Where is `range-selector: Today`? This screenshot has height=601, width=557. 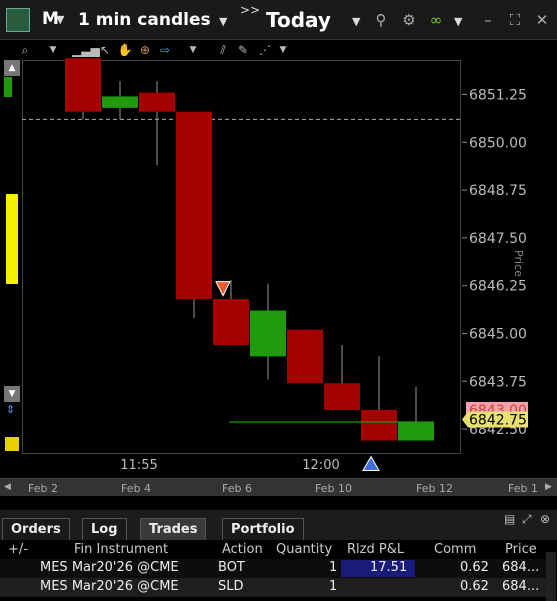
range-selector: Today is located at coordinates (298, 20).